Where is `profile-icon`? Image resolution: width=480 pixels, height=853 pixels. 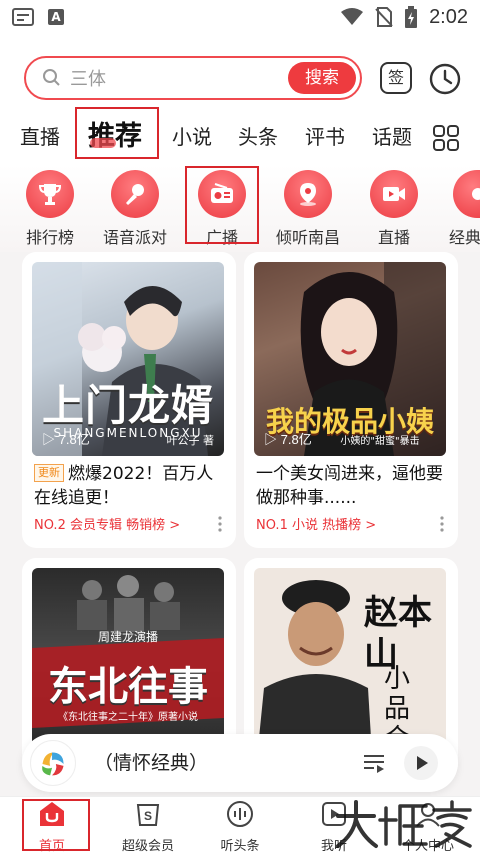 profile-icon is located at coordinates (428, 815).